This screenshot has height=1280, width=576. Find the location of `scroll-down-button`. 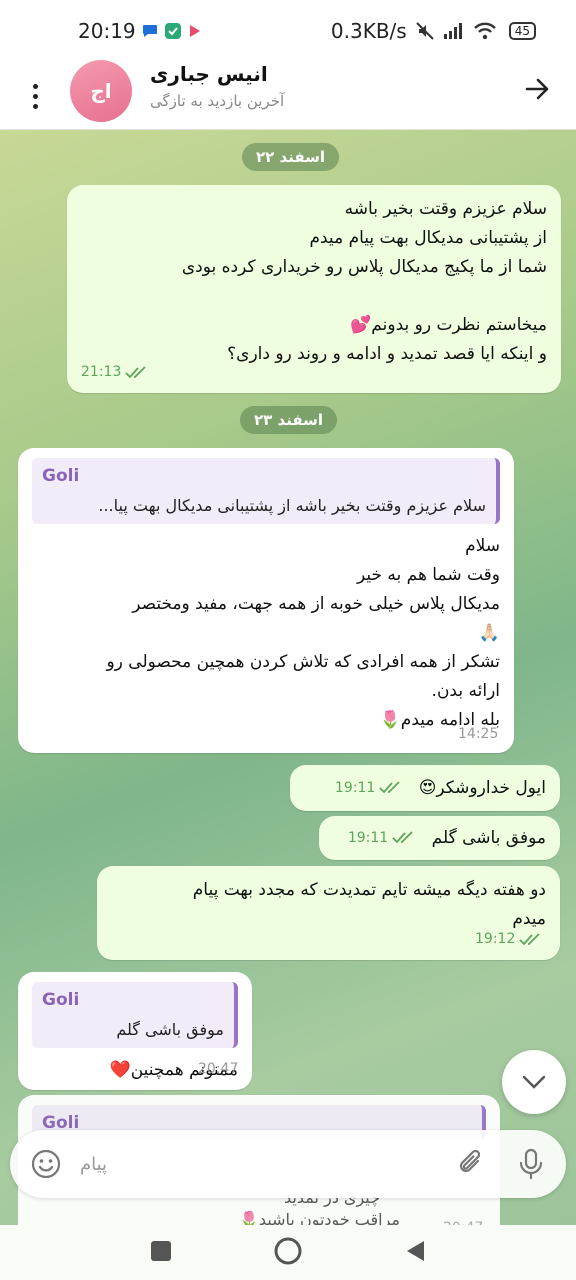

scroll-down-button is located at coordinates (534, 1082).